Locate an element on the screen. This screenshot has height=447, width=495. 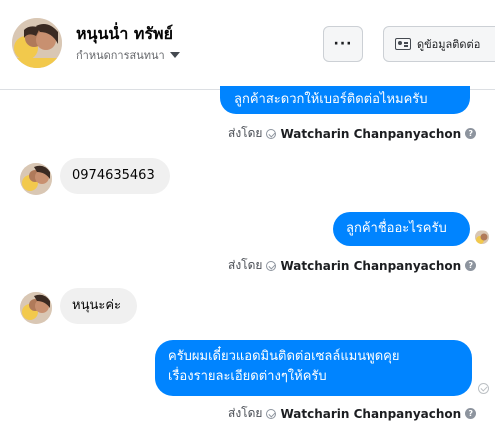
view-contact-info-button: ดูข้อมูลติดต่อ is located at coordinates (439, 44).